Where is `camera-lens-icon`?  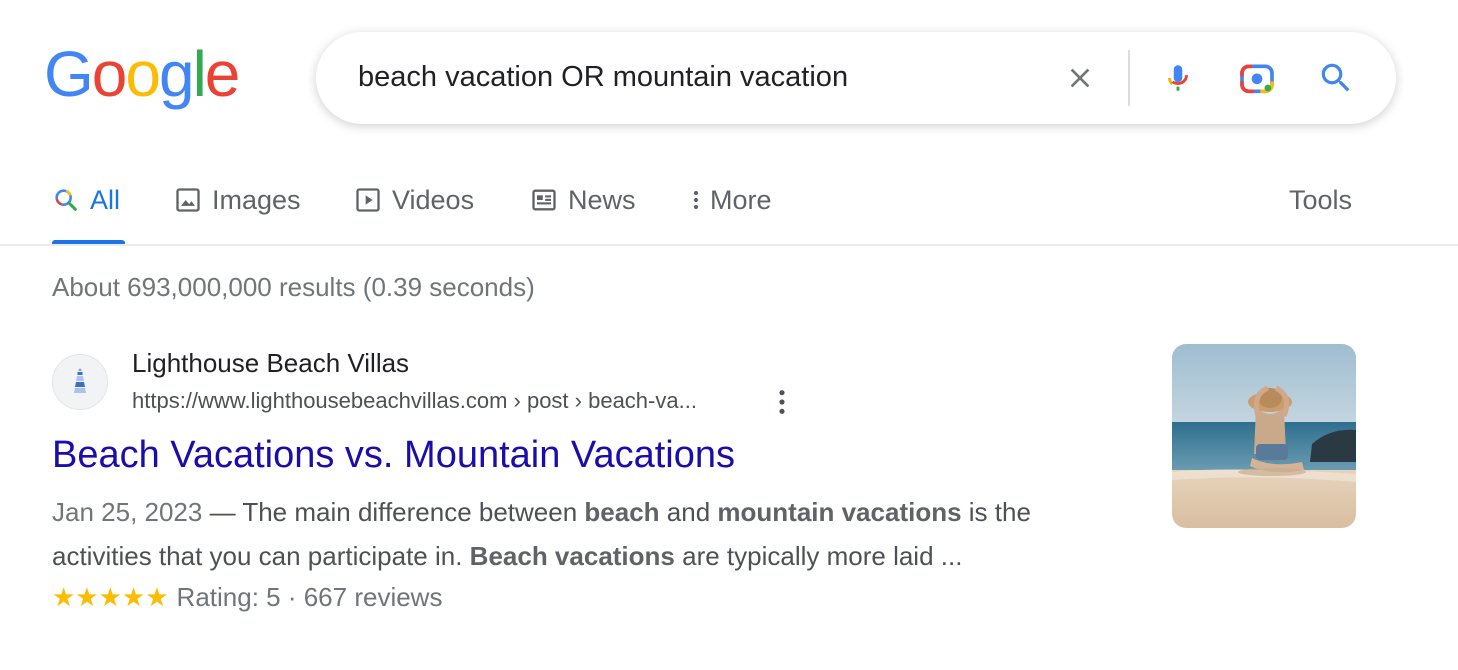 camera-lens-icon is located at coordinates (1257, 79).